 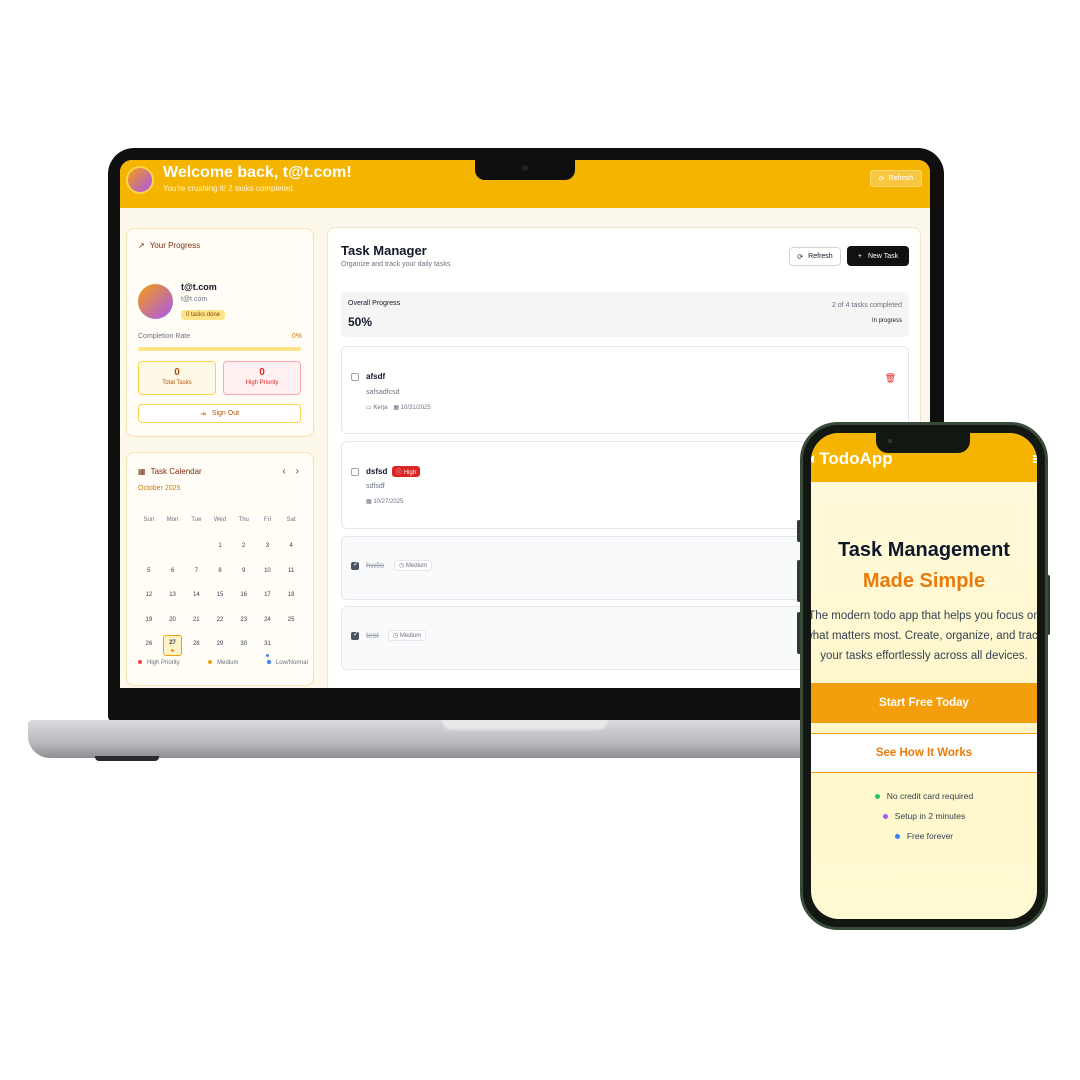 What do you see at coordinates (196, 647) in the screenshot?
I see `calendar-day: 28` at bounding box center [196, 647].